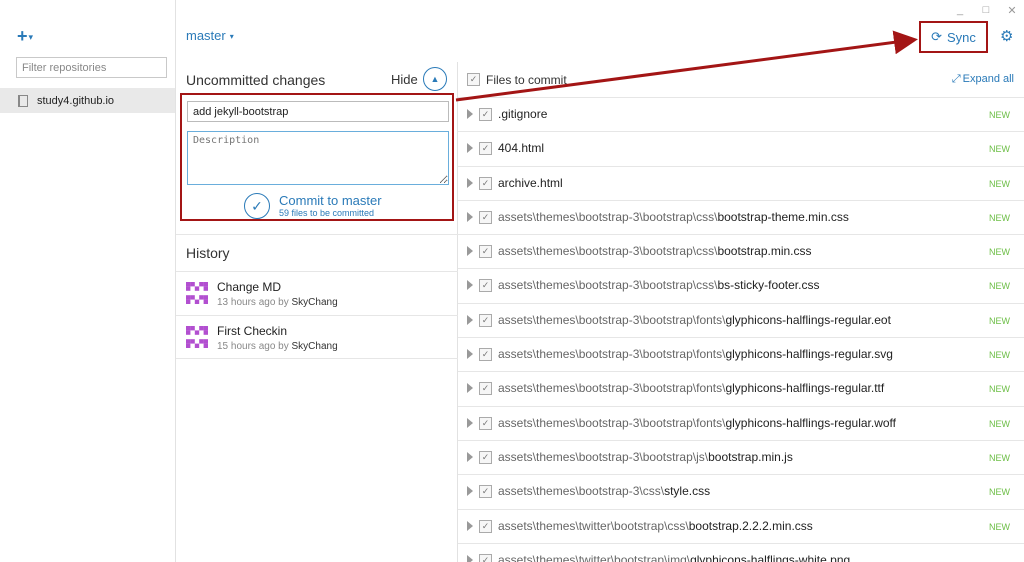 The width and height of the screenshot is (1024, 562). Describe the element at coordinates (953, 37) in the screenshot. I see `sync-button: ⟳ Sync` at that location.